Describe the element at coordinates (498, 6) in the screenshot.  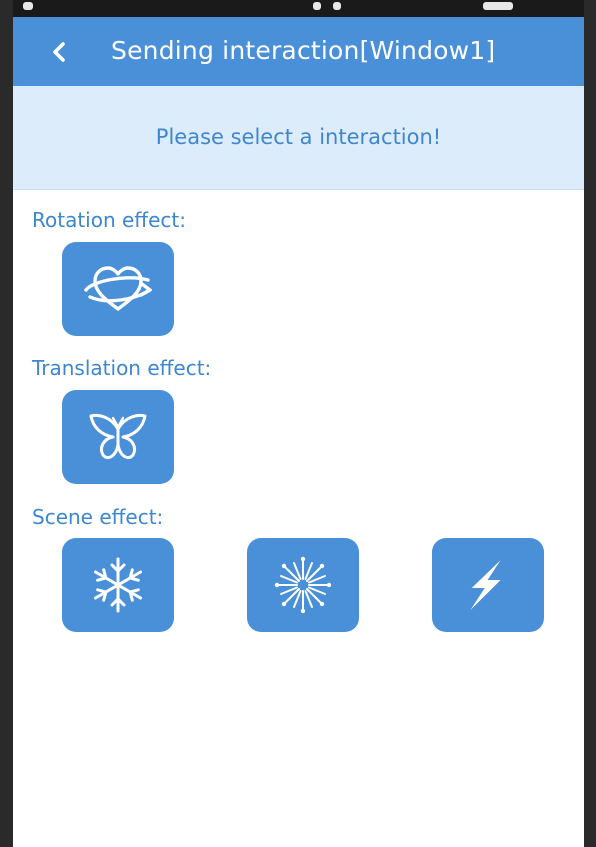
I see `battery-icon` at that location.